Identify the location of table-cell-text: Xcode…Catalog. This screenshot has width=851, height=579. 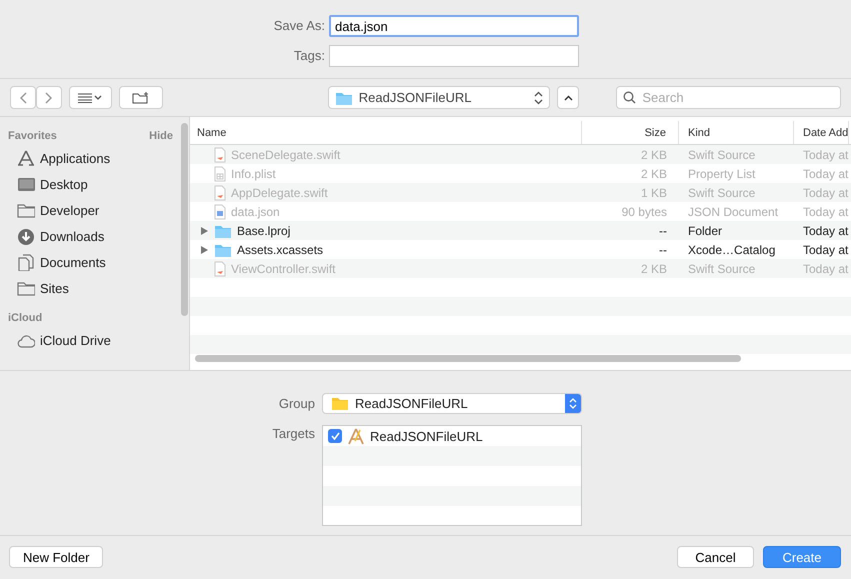
(731, 249).